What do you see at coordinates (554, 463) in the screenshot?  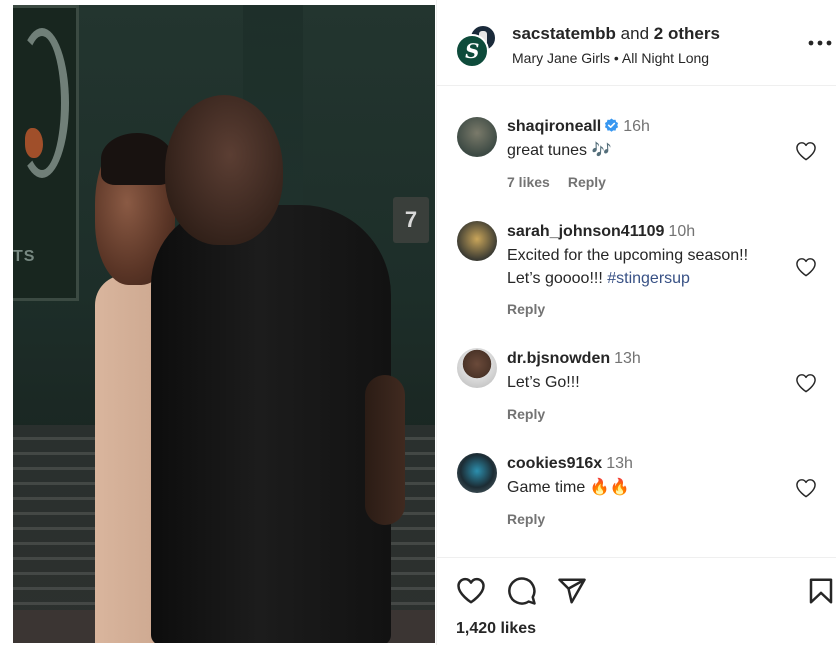 I see `comment-username: cookies916x` at bounding box center [554, 463].